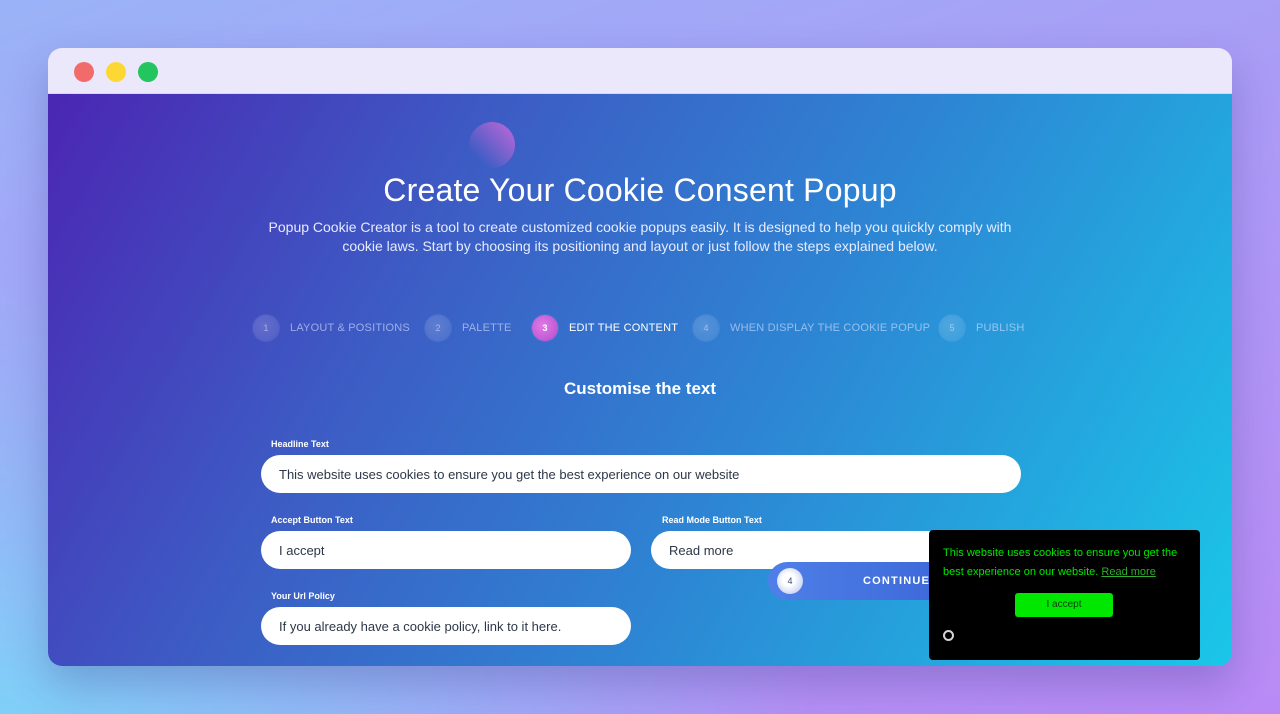  I want to click on cookie-settings-icon, so click(948, 635).